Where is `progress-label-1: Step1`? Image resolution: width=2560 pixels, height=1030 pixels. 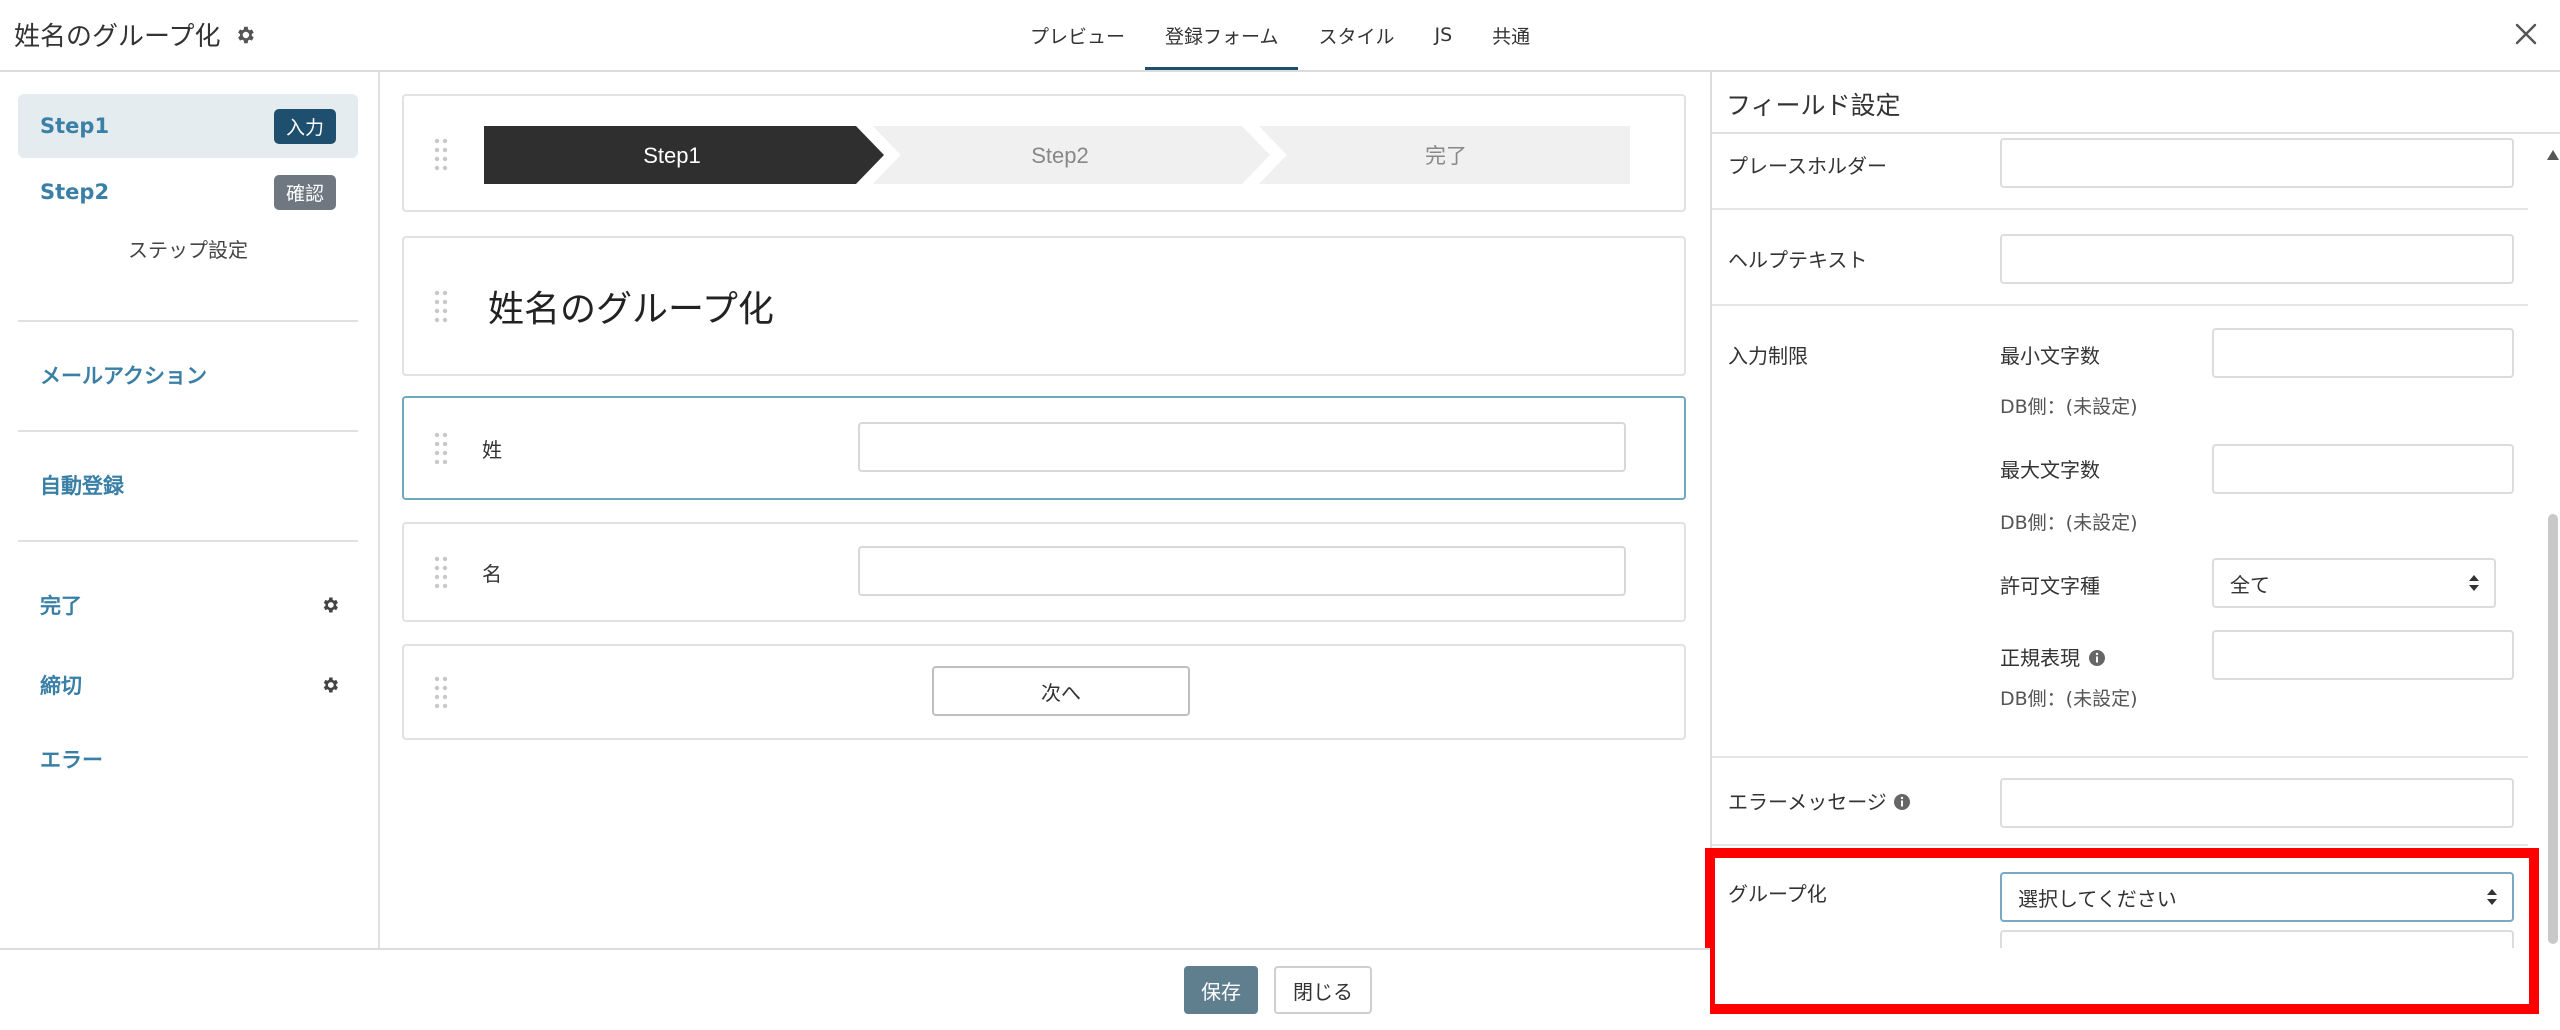 progress-label-1: Step1 is located at coordinates (672, 155).